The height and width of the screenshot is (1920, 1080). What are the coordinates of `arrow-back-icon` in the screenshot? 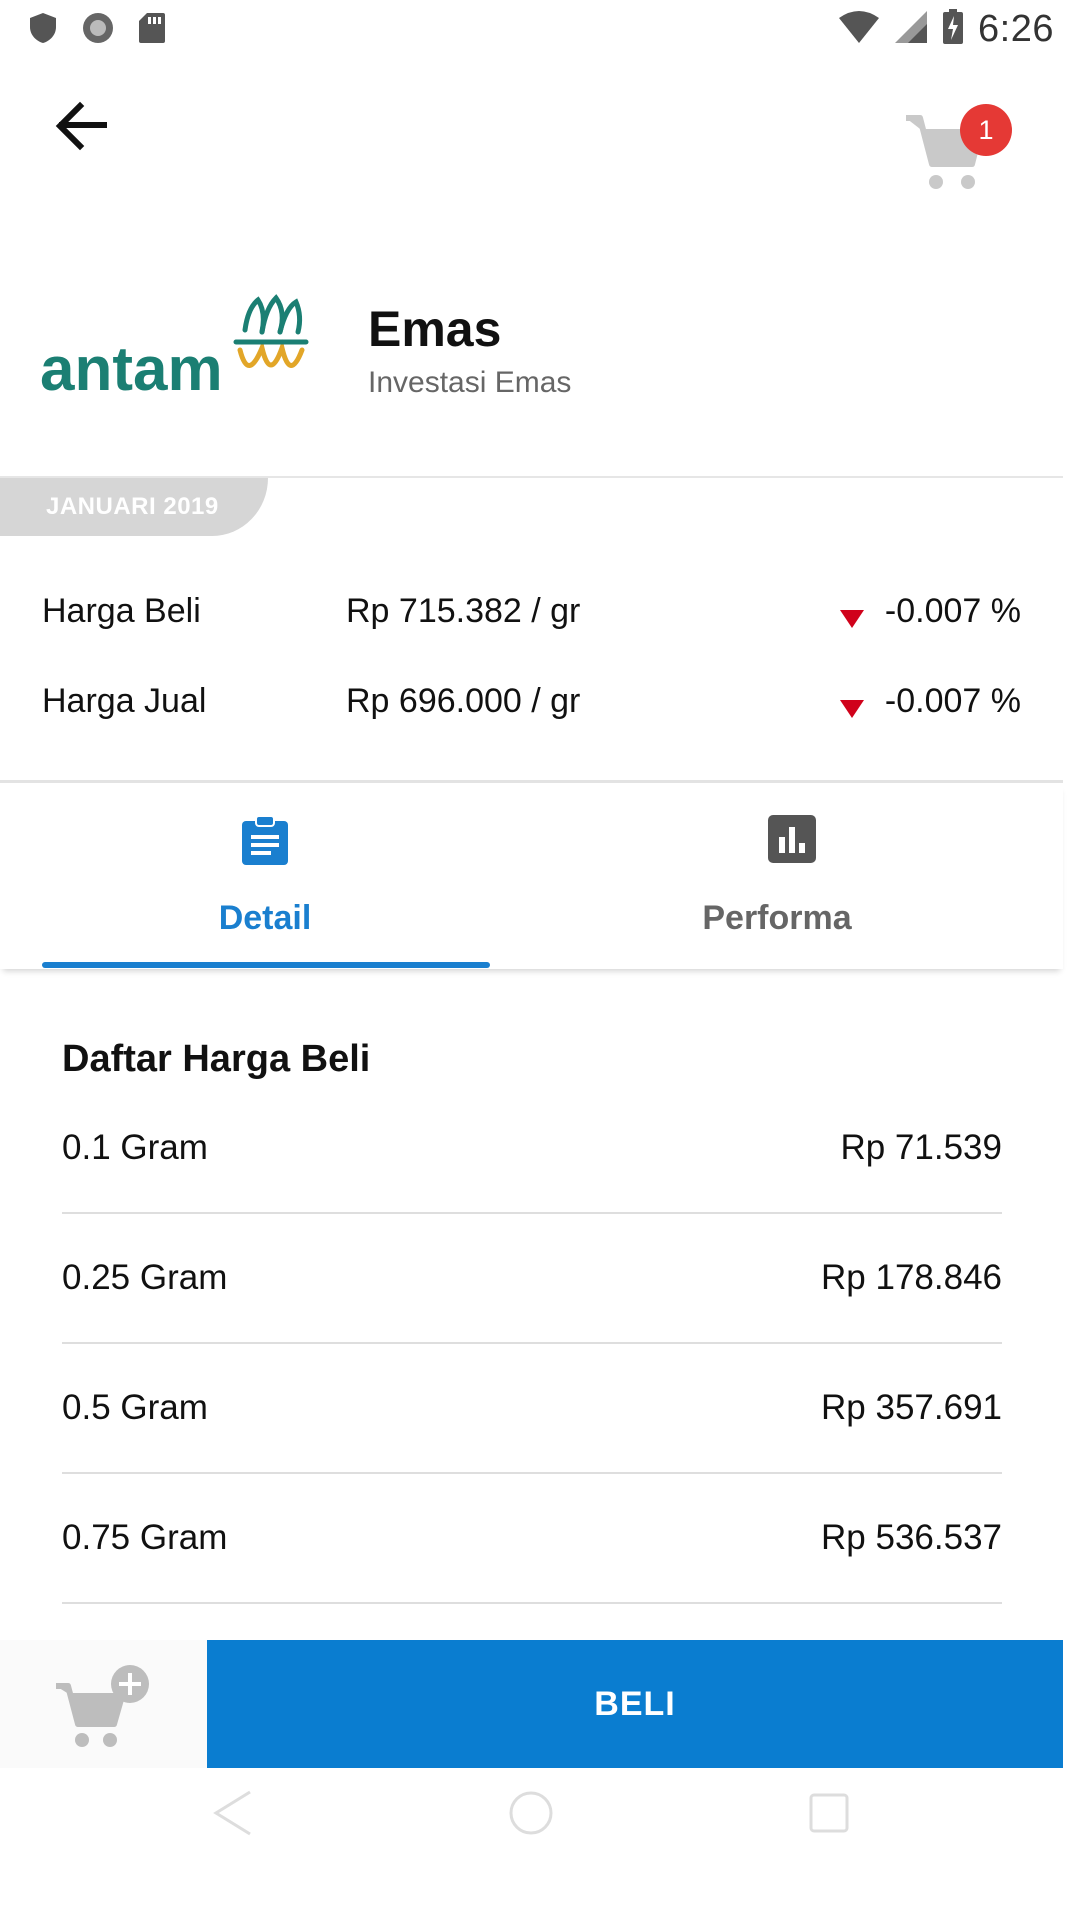 It's located at (81, 126).